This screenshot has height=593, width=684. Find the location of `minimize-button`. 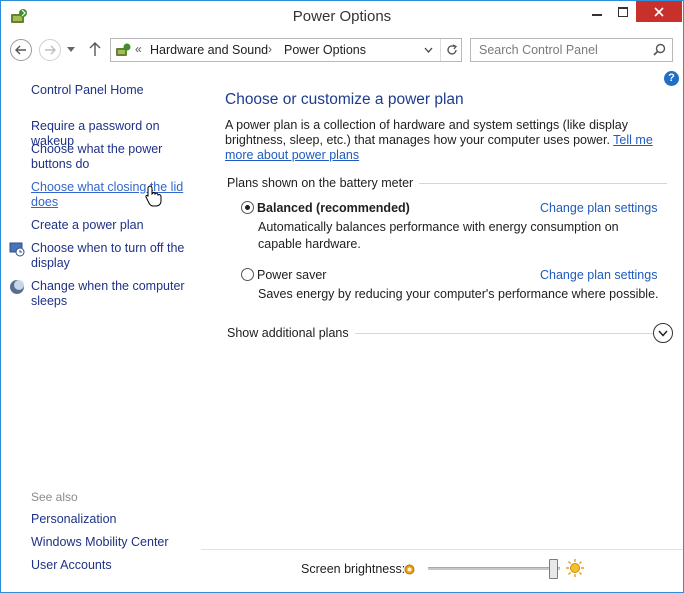

minimize-button is located at coordinates (597, 11).